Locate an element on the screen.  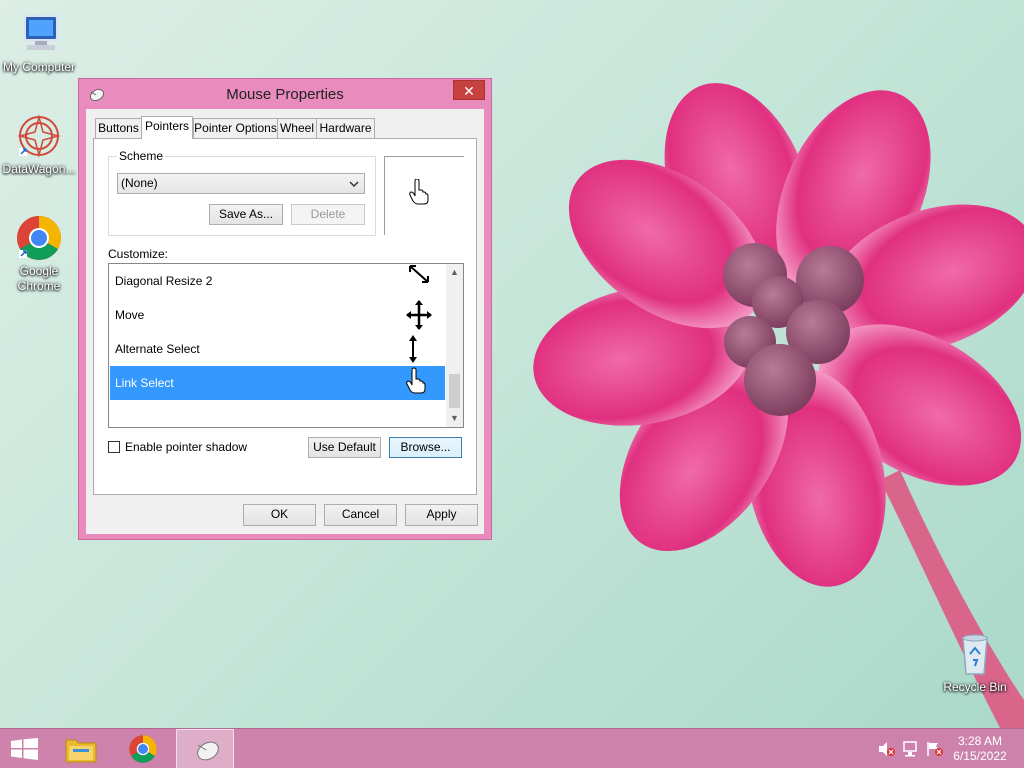
desktop-icon-label: Recycle Bin is located at coordinates (975, 687).